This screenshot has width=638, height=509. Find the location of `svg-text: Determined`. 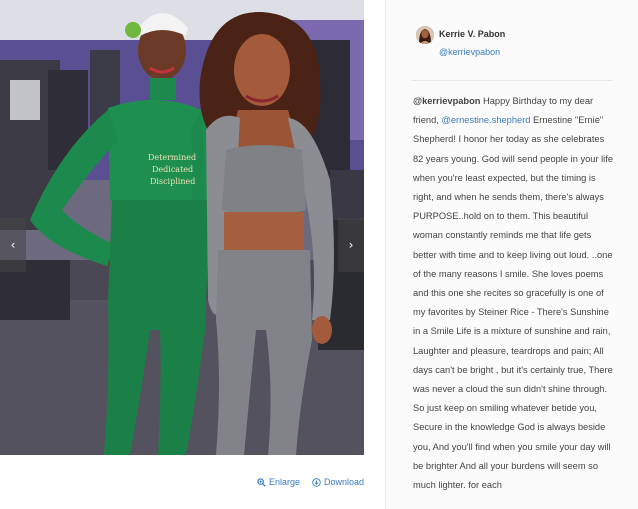

svg-text: Determined is located at coordinates (172, 157).